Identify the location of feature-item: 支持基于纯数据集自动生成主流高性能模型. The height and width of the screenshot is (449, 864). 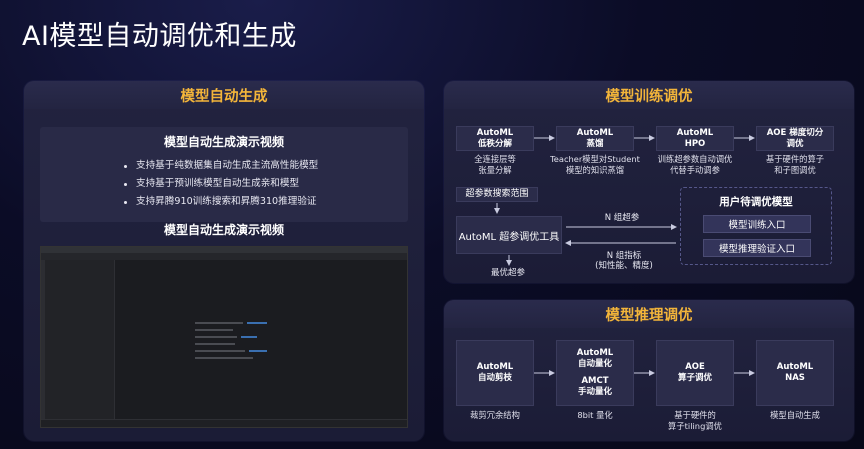
(221, 166).